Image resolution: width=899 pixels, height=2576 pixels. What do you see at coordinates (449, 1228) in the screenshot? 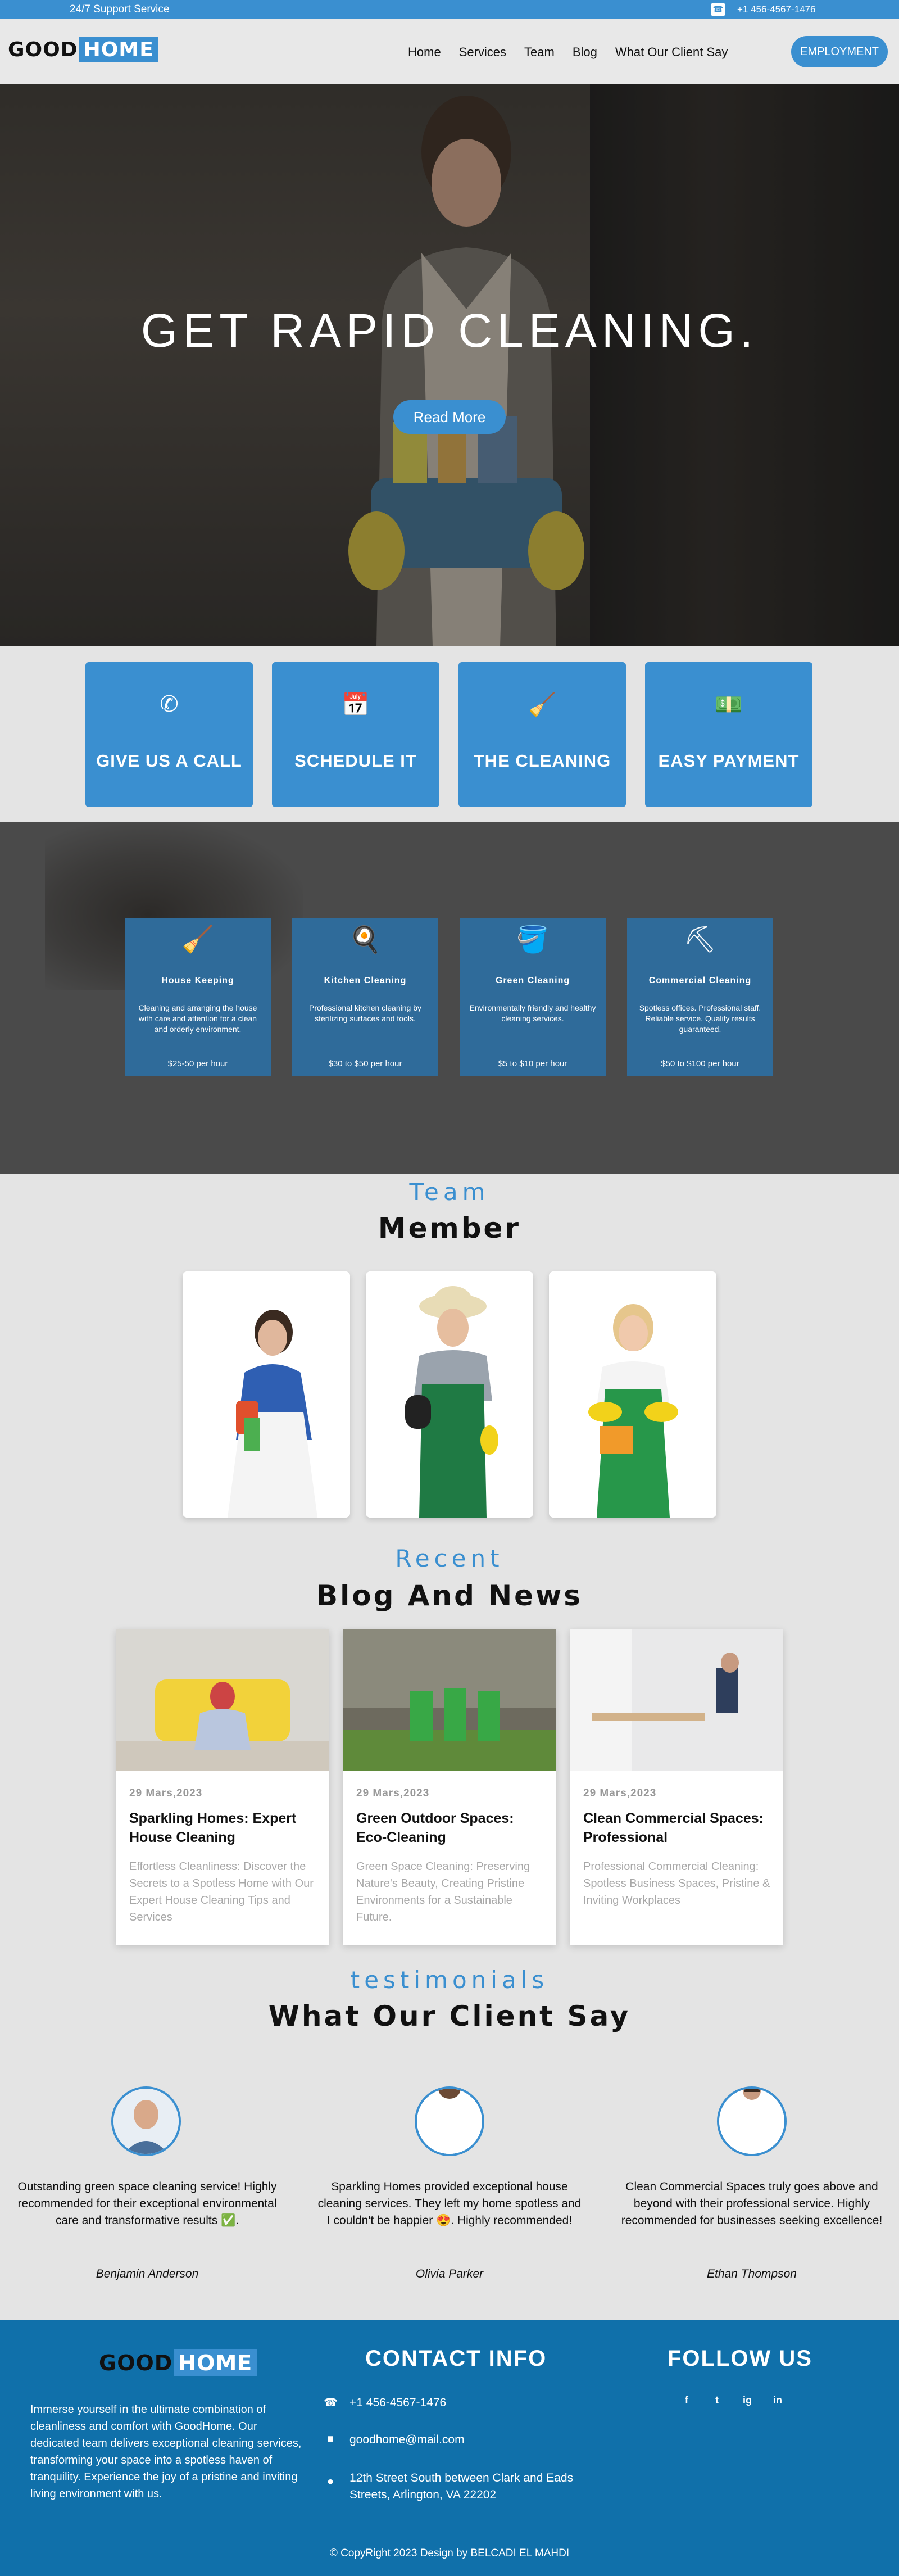
I see `team-title: Member` at bounding box center [449, 1228].